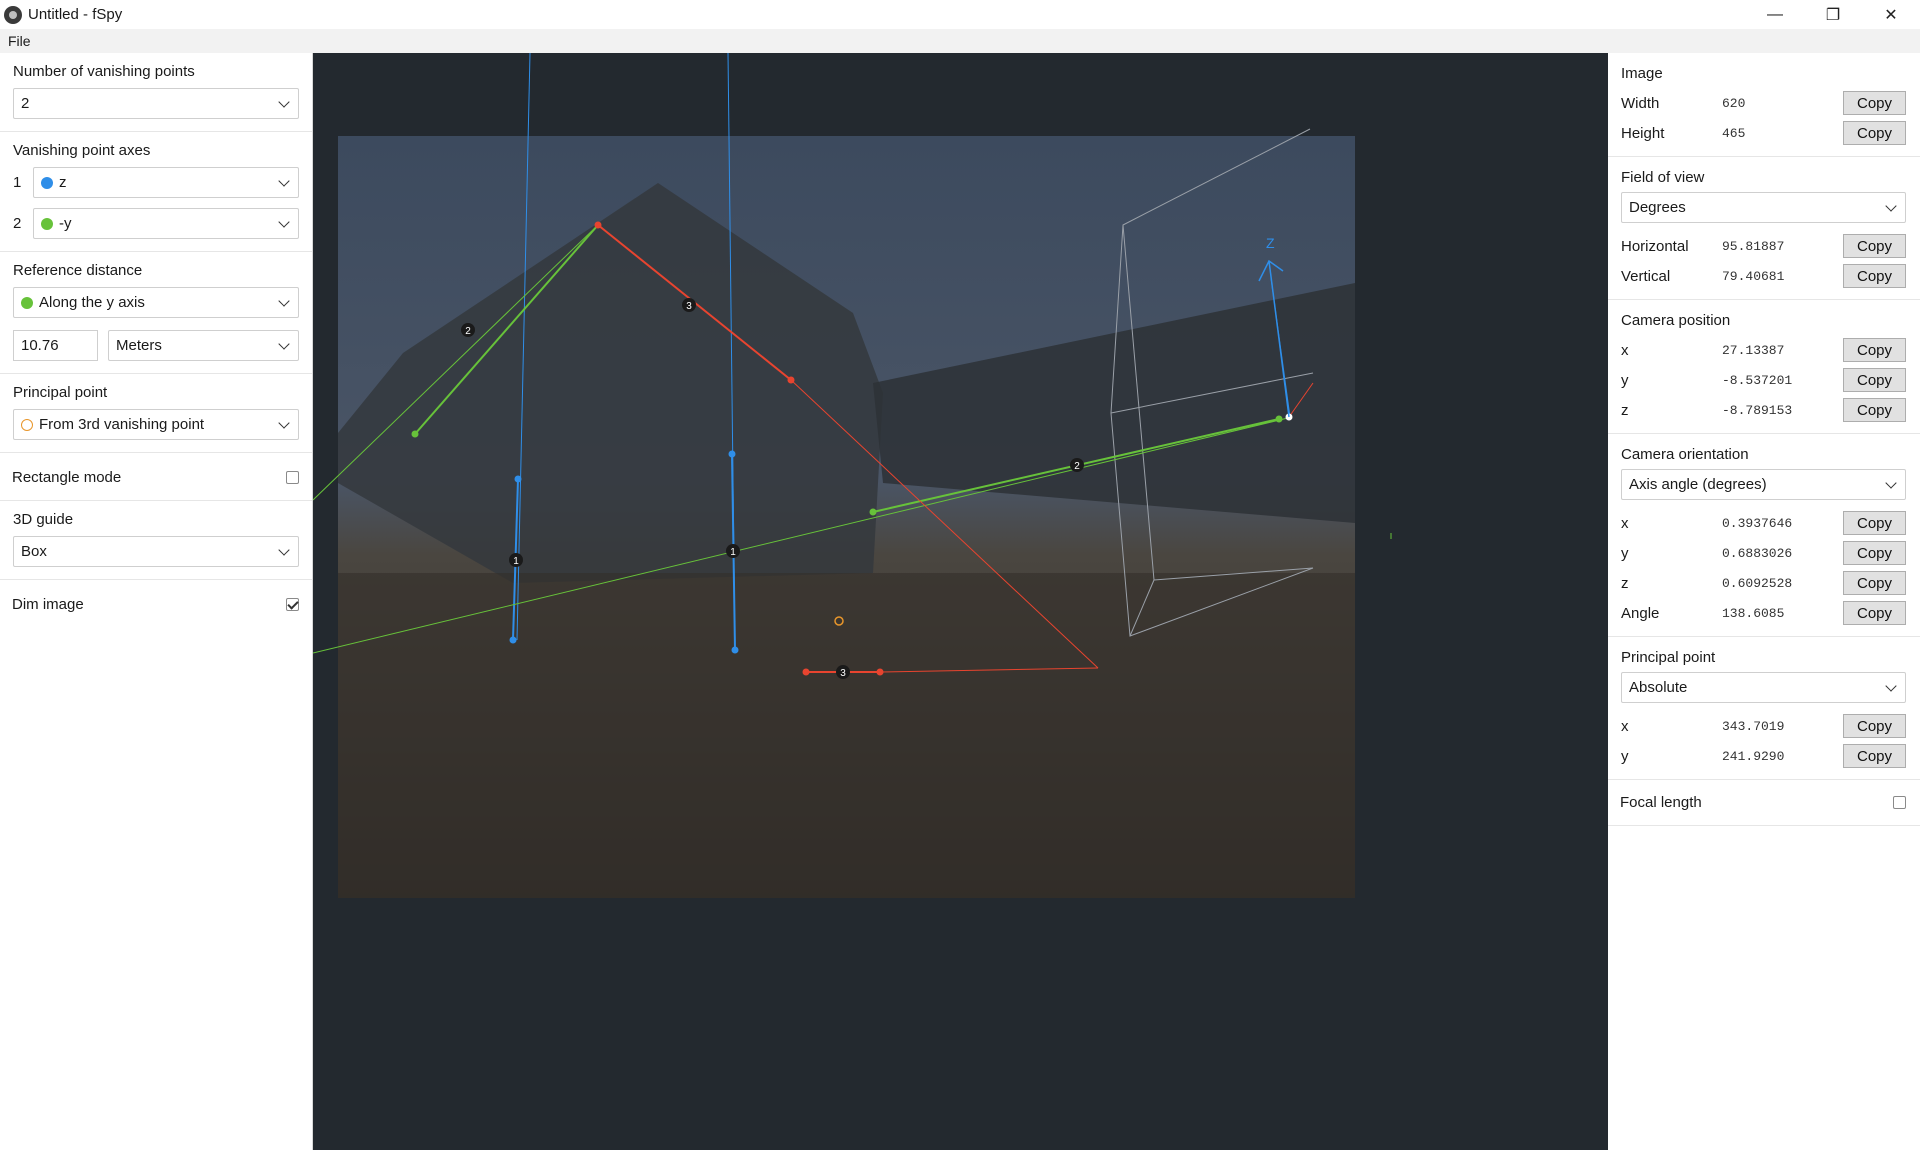 The image size is (1920, 1150). What do you see at coordinates (1757, 553) in the screenshot?
I see `row-value: 0.6883026` at bounding box center [1757, 553].